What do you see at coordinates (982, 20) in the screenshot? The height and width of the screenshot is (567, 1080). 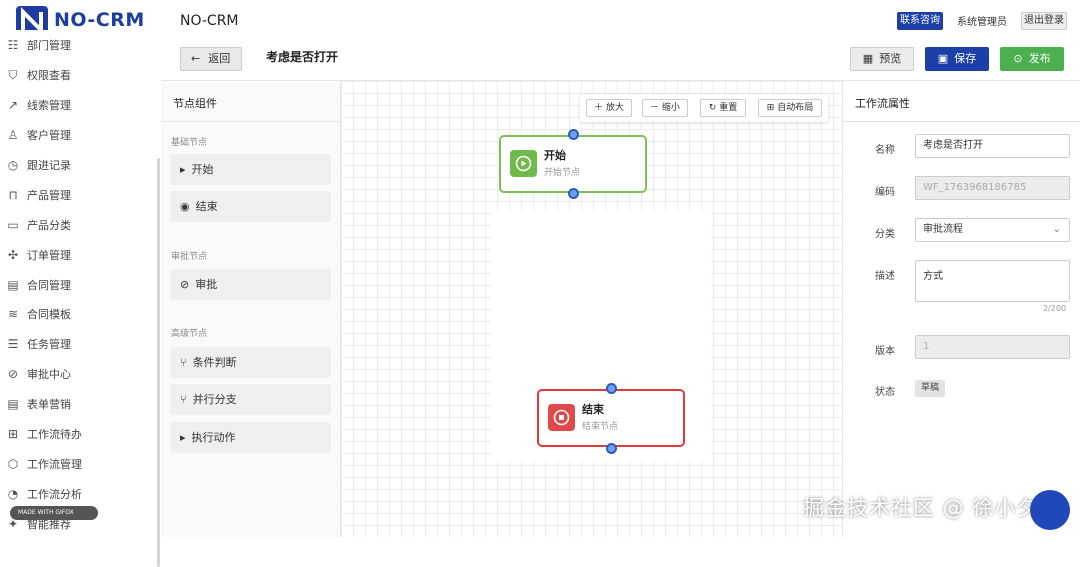 I see `user-name: 系统管理员` at bounding box center [982, 20].